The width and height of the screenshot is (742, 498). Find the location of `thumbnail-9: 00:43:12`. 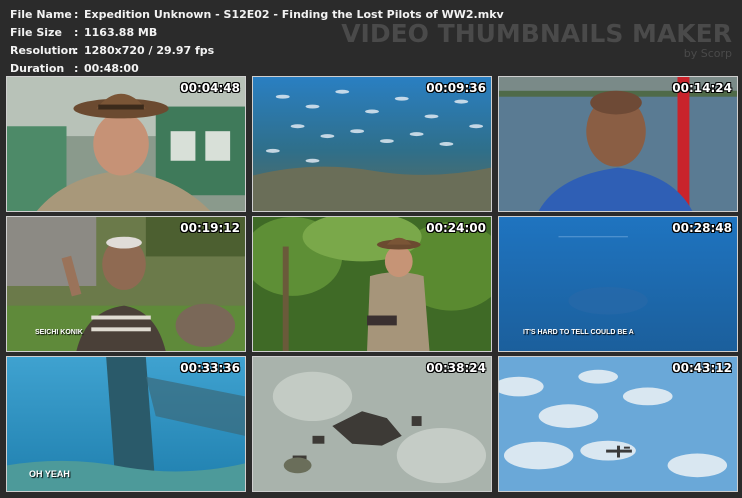

thumbnail-9: 00:43:12 is located at coordinates (618, 424).